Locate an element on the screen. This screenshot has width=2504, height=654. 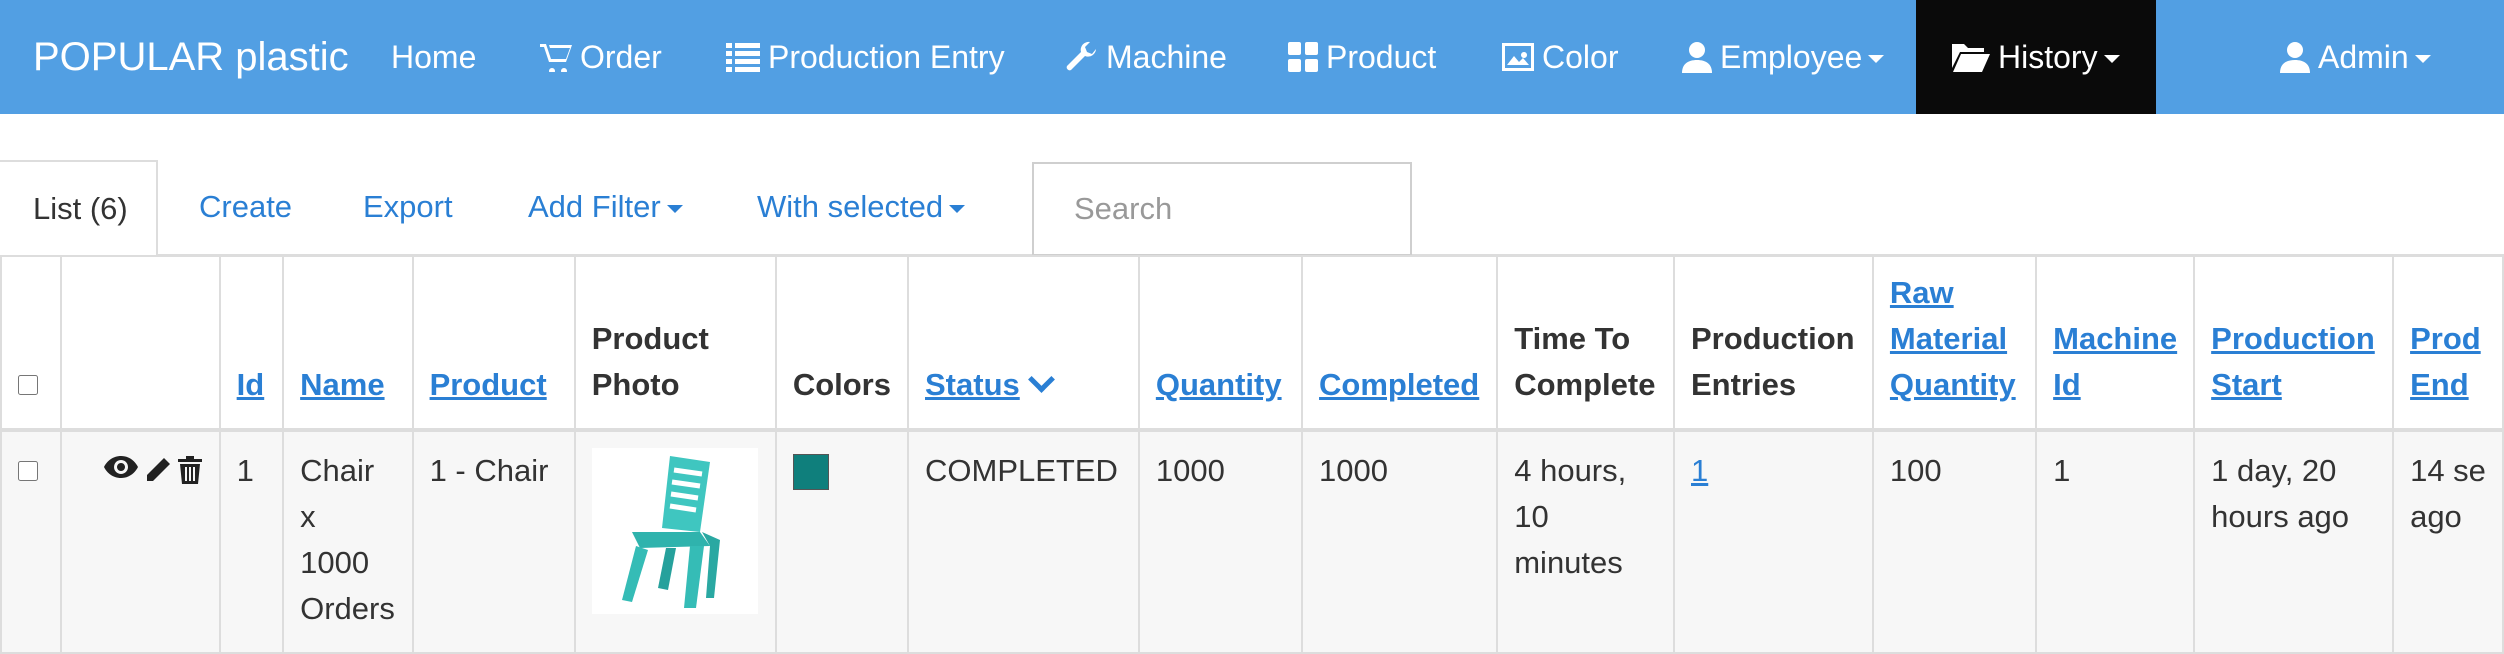
nav-home: Home is located at coordinates (433, 57).